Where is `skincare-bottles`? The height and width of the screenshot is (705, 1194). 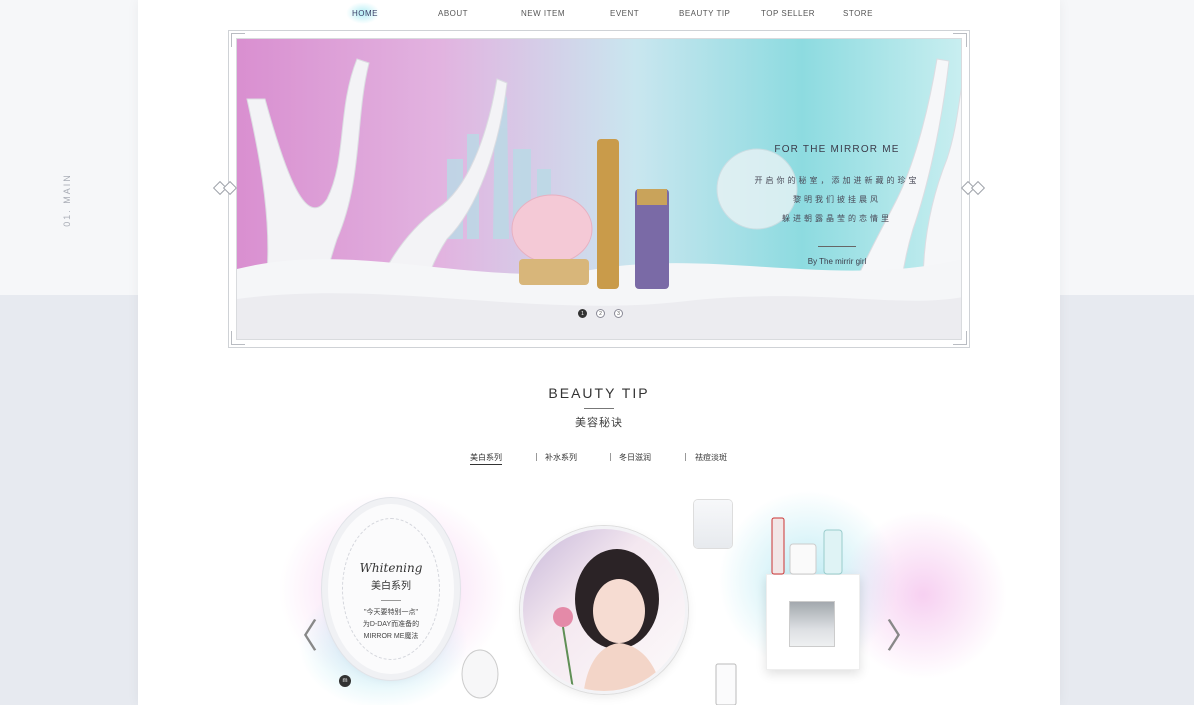
skincare-bottles is located at coordinates (807, 546).